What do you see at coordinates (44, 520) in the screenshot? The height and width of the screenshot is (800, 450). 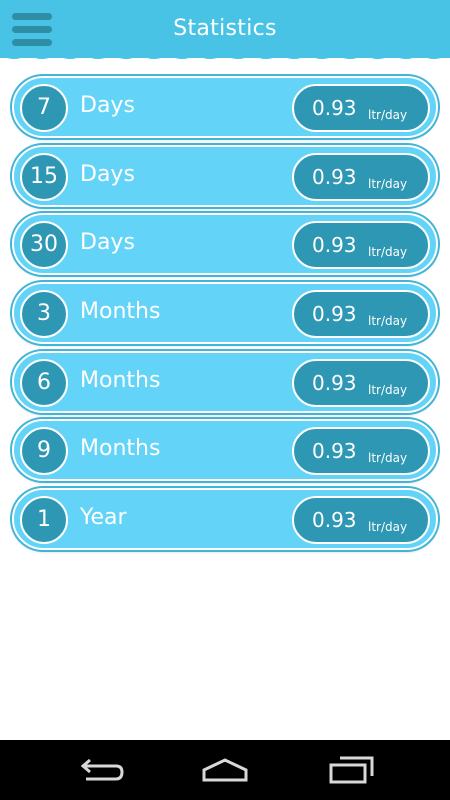 I see `period-number: 1` at bounding box center [44, 520].